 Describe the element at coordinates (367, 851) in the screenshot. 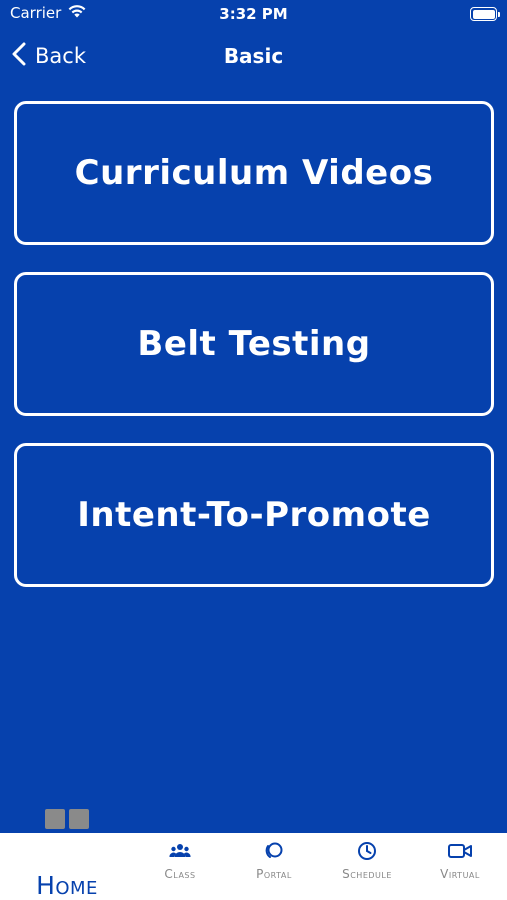

I see `clock-icon` at that location.